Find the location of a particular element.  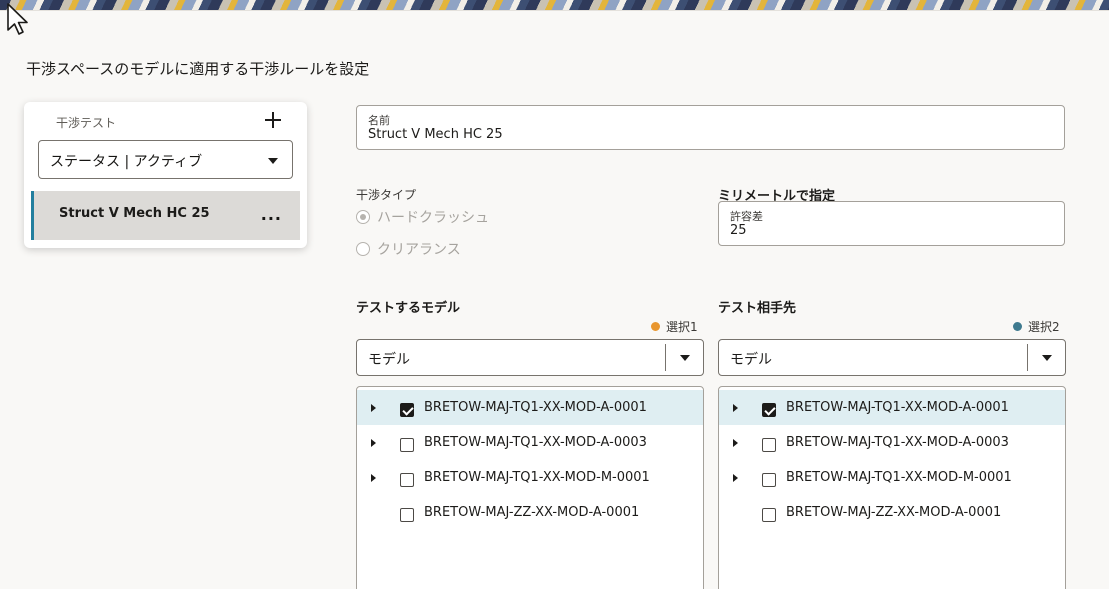

models-to-test-title: テストするモデル is located at coordinates (408, 308).